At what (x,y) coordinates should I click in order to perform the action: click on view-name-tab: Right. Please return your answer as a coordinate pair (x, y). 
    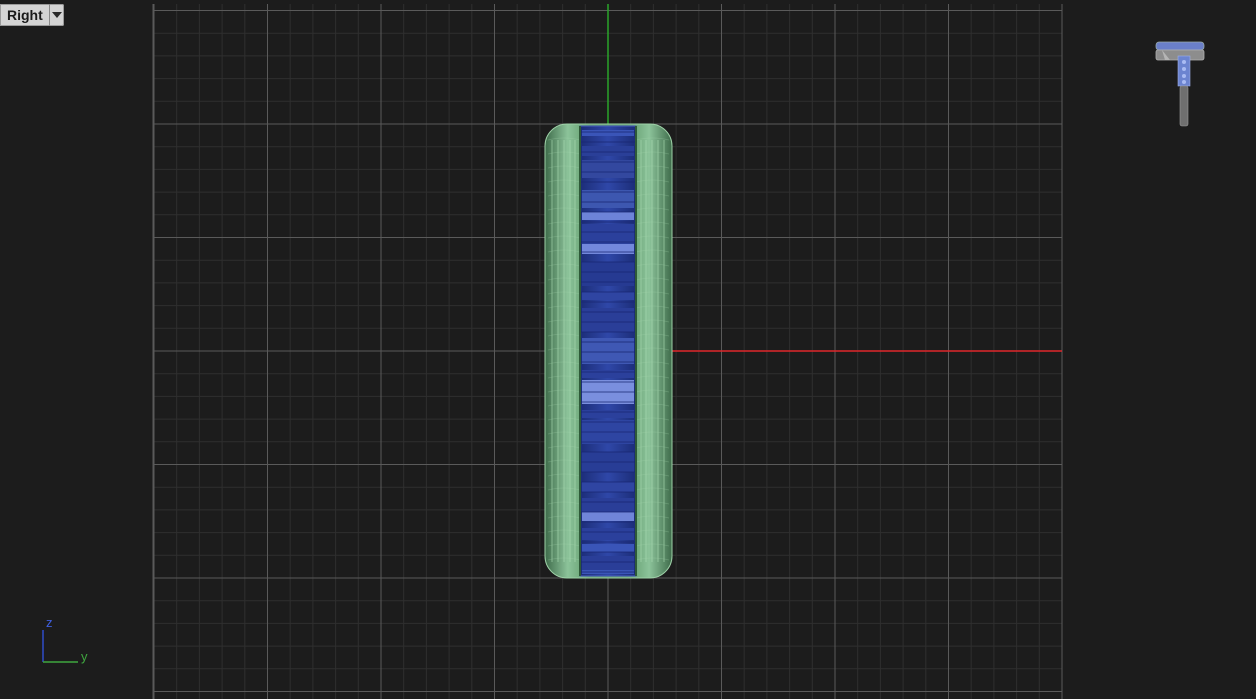
    Looking at the image, I should click on (32, 15).